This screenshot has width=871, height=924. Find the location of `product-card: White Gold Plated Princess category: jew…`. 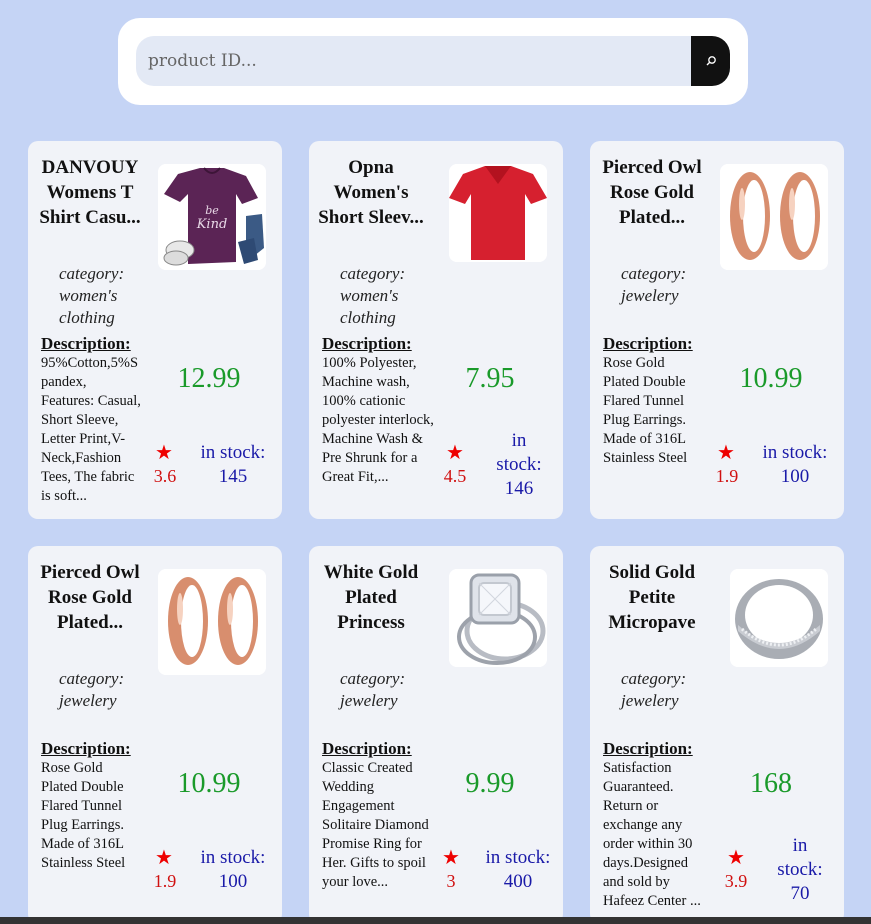

product-card: White Gold Plated Princess category: jew… is located at coordinates (436, 735).